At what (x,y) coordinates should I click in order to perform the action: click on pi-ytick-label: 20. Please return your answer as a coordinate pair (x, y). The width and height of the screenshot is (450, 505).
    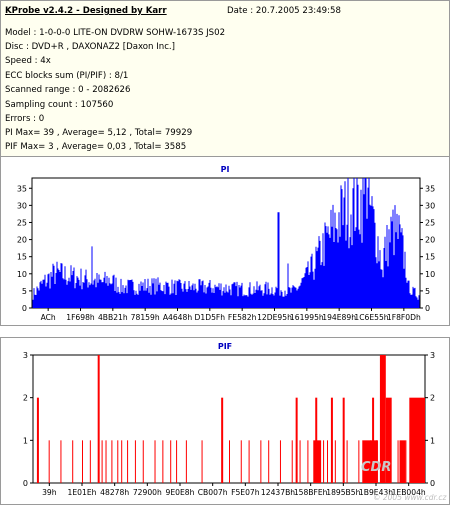
    Looking at the image, I should click on (22, 240).